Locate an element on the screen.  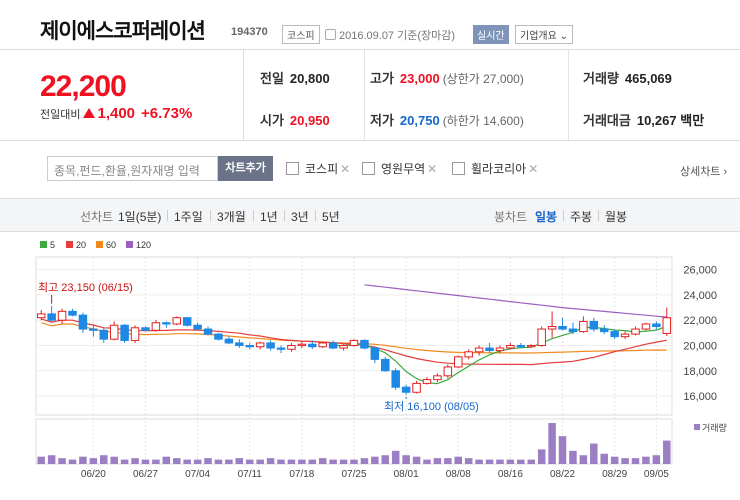
legend-swatch is located at coordinates (43, 244).